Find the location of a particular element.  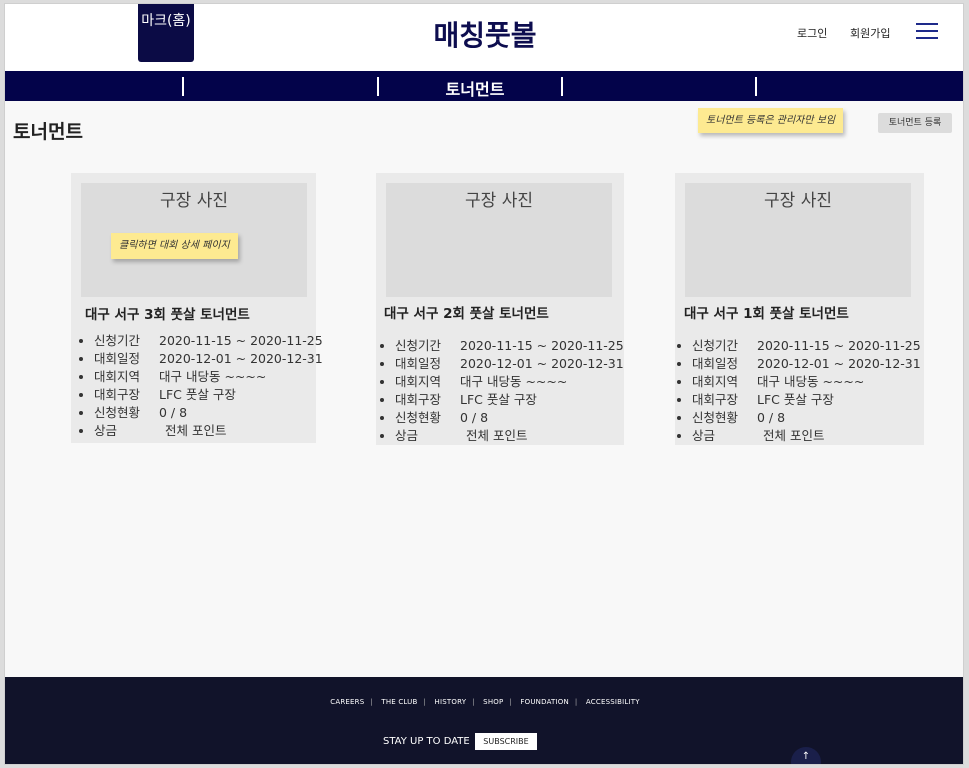

menu-icon is located at coordinates (927, 31).